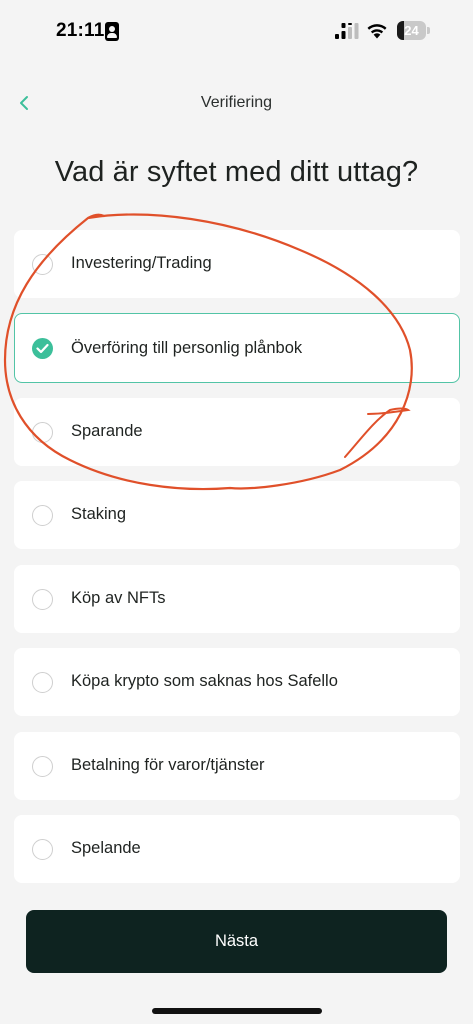 This screenshot has width=473, height=1024. Describe the element at coordinates (187, 348) in the screenshot. I see `option-label: Överföring till personlig plånbok` at that location.